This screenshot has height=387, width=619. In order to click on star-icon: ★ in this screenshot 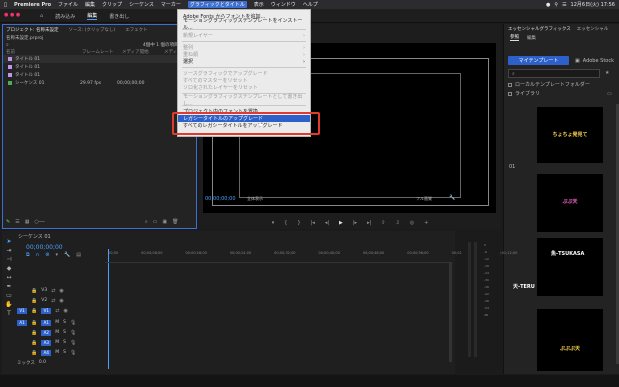, I will do `click(607, 73)`.